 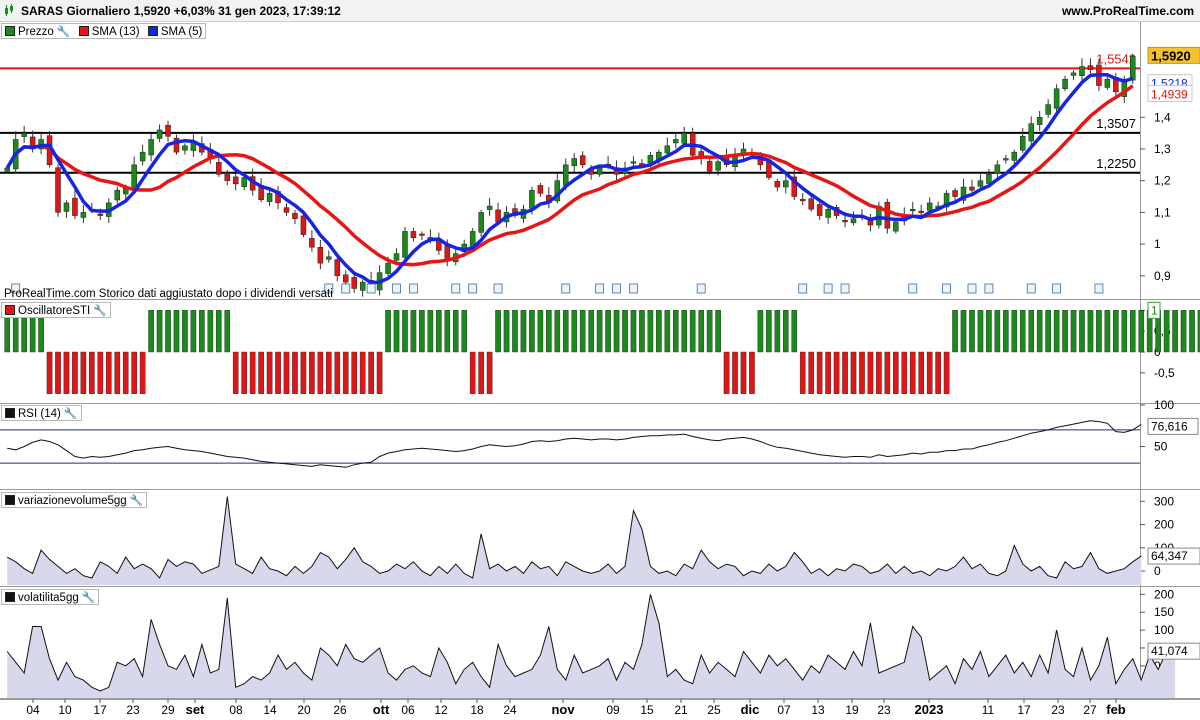 I want to click on x-tick-label: 11, so click(x=988, y=710).